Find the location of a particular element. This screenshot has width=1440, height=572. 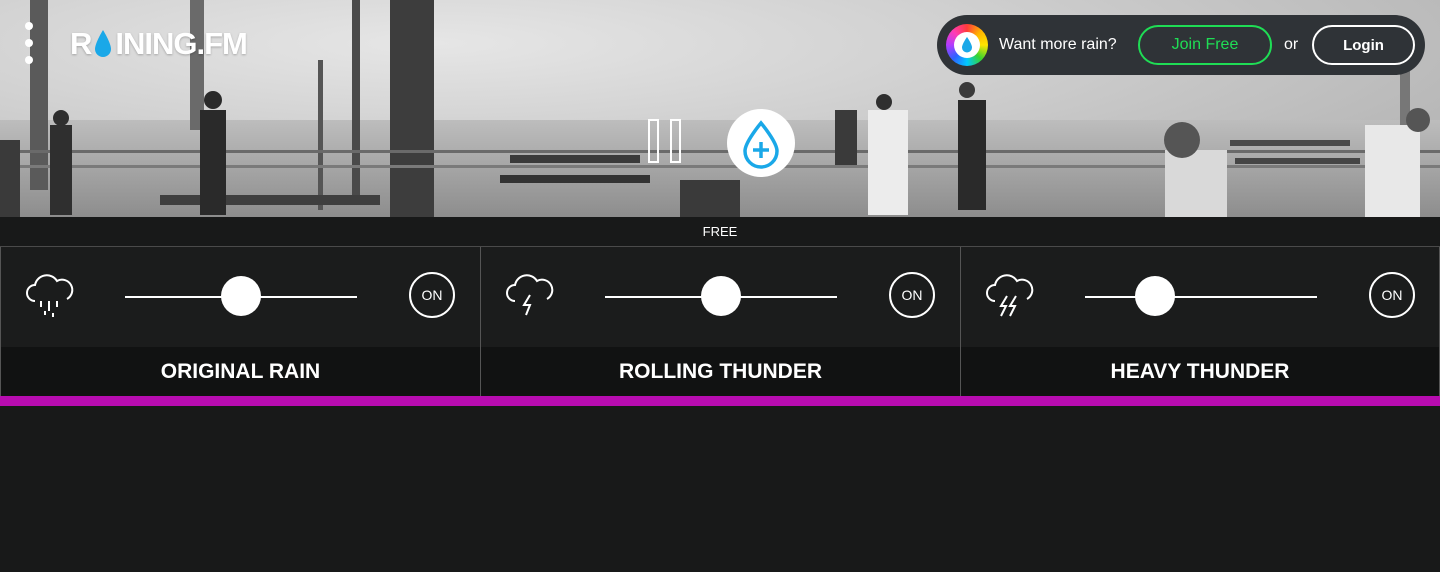

rain-cloud-icon is located at coordinates (50, 295).